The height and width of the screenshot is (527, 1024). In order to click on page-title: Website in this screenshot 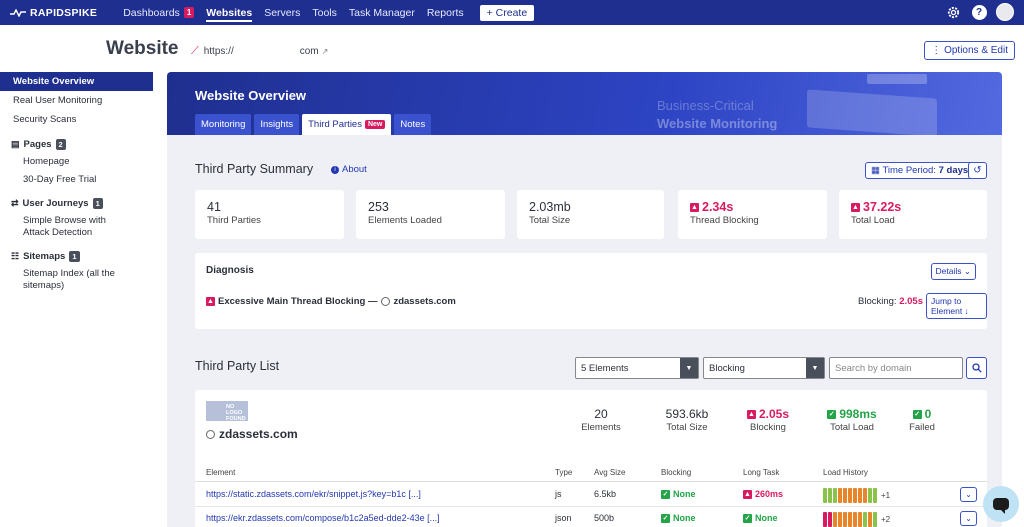, I will do `click(142, 48)`.